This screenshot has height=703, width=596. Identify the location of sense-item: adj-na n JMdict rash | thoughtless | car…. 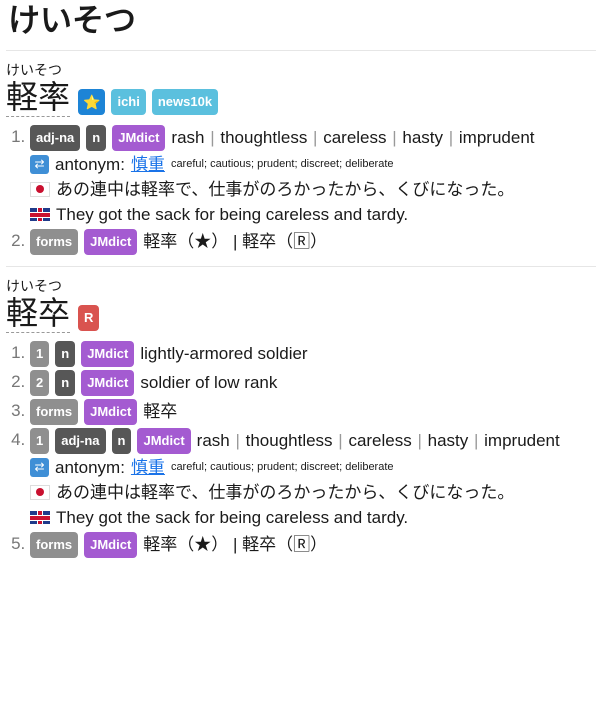
(310, 175).